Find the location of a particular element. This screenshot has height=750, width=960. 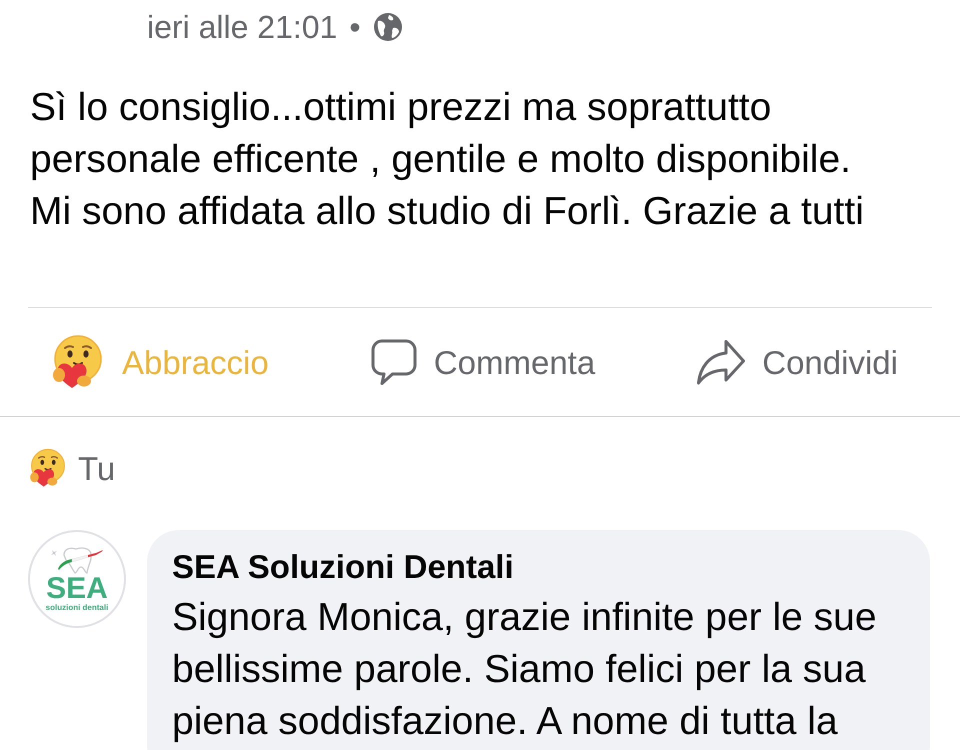

post-action-button: Commenta is located at coordinates (483, 362).